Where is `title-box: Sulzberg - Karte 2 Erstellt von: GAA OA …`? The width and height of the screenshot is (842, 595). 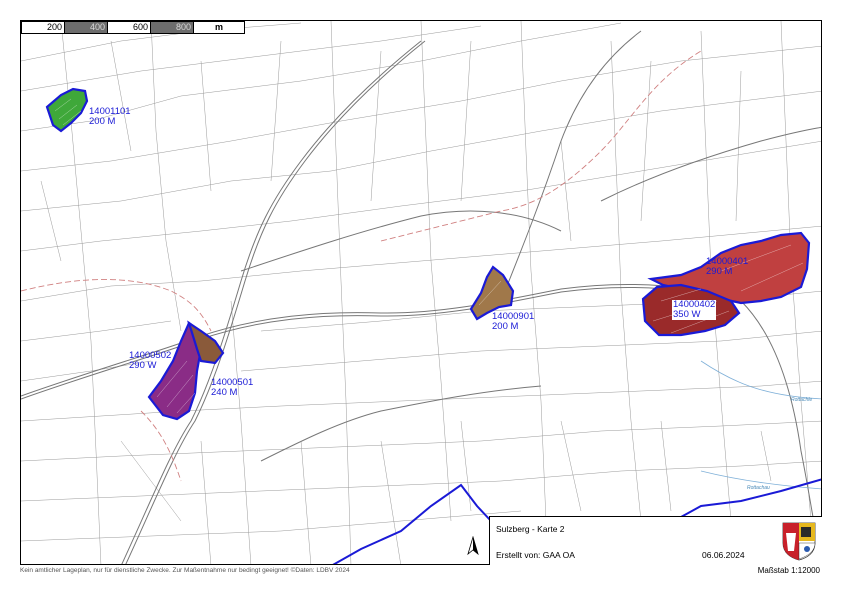 title-box: Sulzberg - Karte 2 Erstellt von: GAA OA … is located at coordinates (655, 540).